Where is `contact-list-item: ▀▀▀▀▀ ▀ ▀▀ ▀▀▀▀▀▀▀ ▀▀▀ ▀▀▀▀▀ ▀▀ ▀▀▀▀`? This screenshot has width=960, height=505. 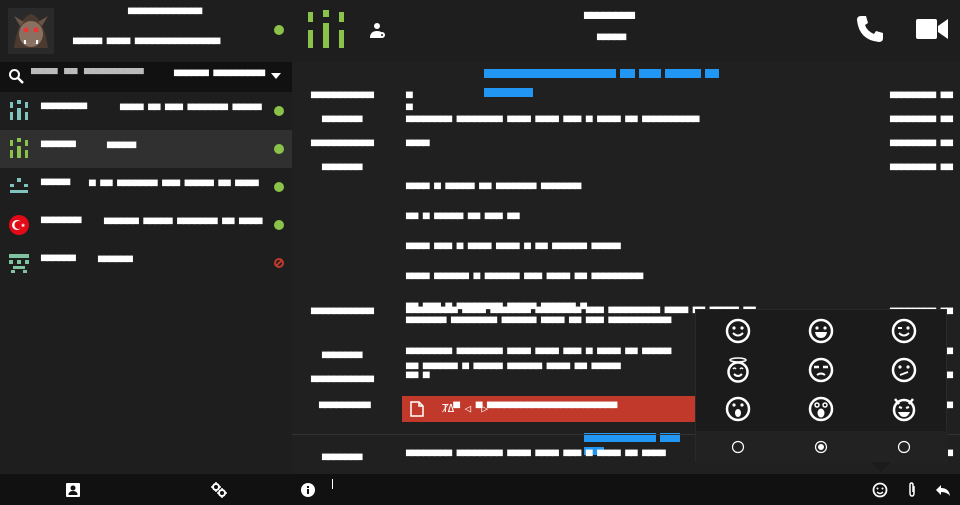
contact-list-item: ▀▀▀▀▀ ▀ ▀▀ ▀▀▀▀▀▀▀ ▀▀▀ ▀▀▀▀▀ ▀▀ ▀▀▀▀ is located at coordinates (146, 187).